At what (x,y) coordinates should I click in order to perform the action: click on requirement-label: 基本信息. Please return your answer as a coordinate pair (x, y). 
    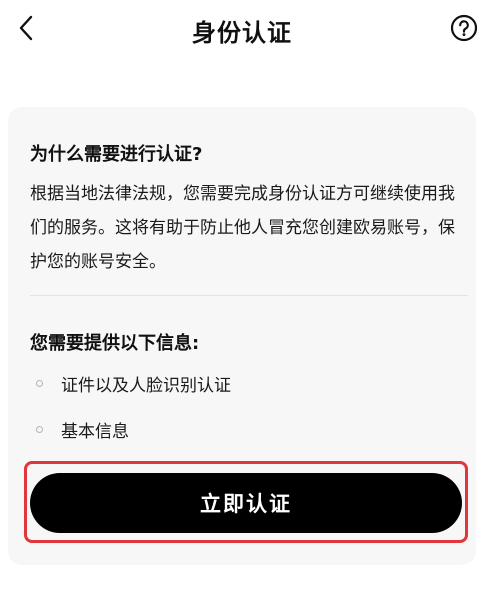
    Looking at the image, I should click on (95, 432).